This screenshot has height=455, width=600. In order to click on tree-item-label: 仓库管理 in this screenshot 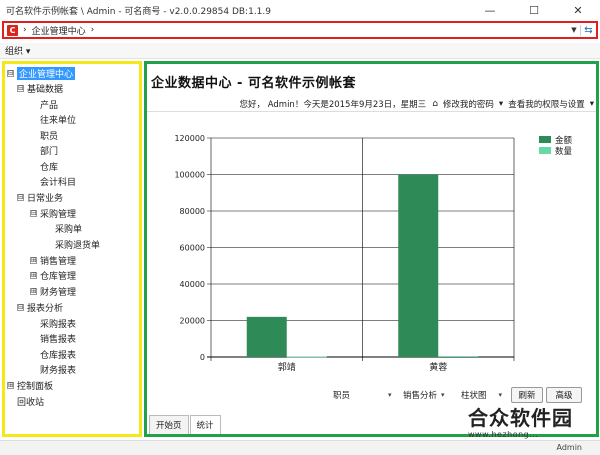, I will do `click(58, 277)`.